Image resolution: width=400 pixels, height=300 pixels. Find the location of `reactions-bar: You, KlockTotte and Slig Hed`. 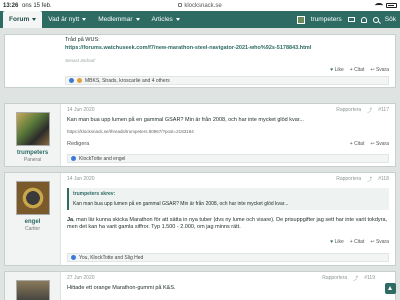

reactions-bar: You, KlockTotte and Slig Hed is located at coordinates (228, 257).